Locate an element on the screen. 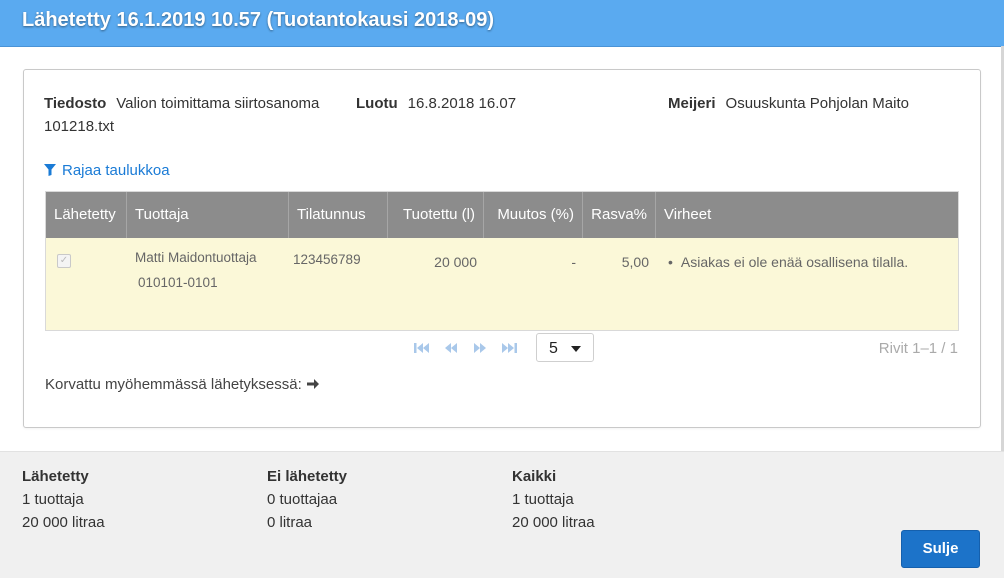  producer-name: Matti Maidontuottaja is located at coordinates (196, 257).